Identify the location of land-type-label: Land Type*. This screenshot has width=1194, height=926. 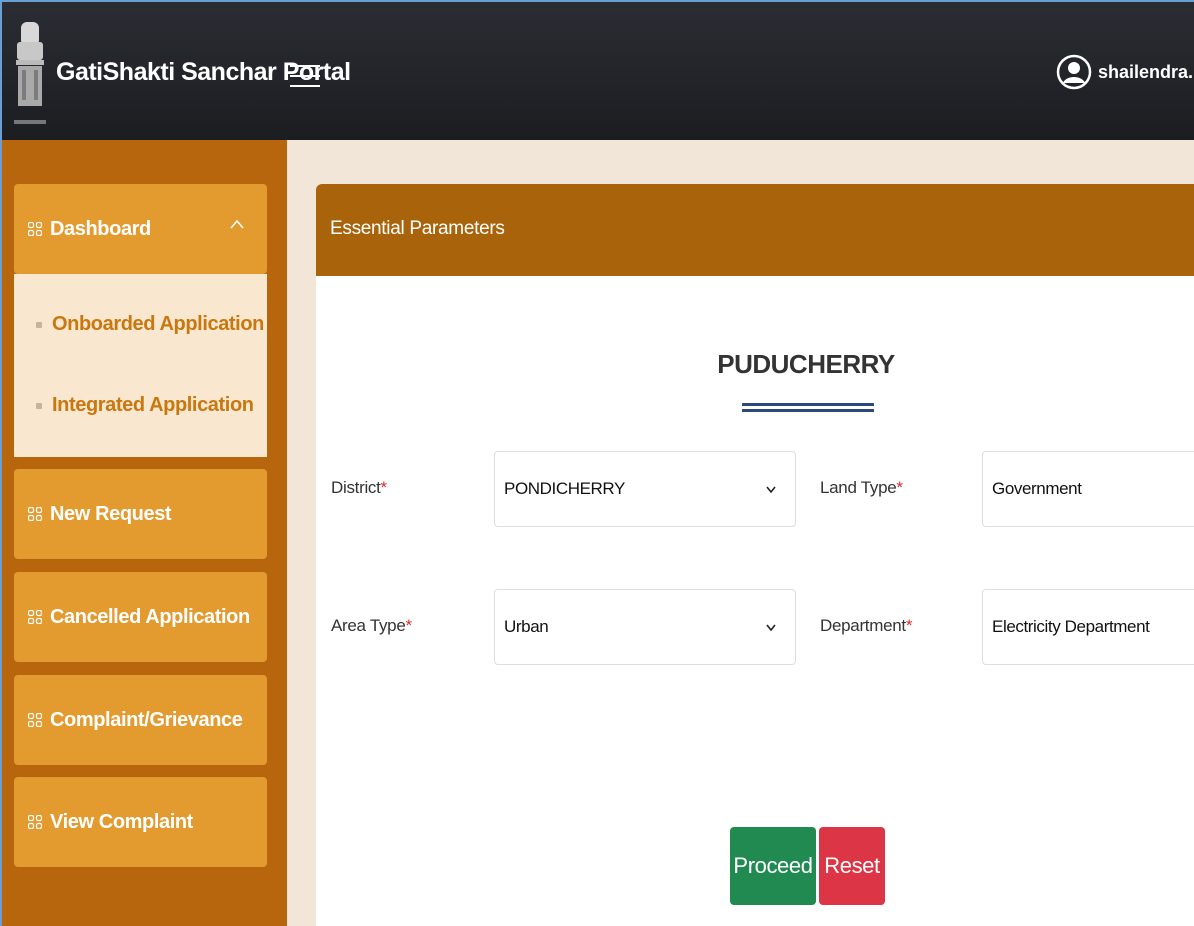
(861, 487).